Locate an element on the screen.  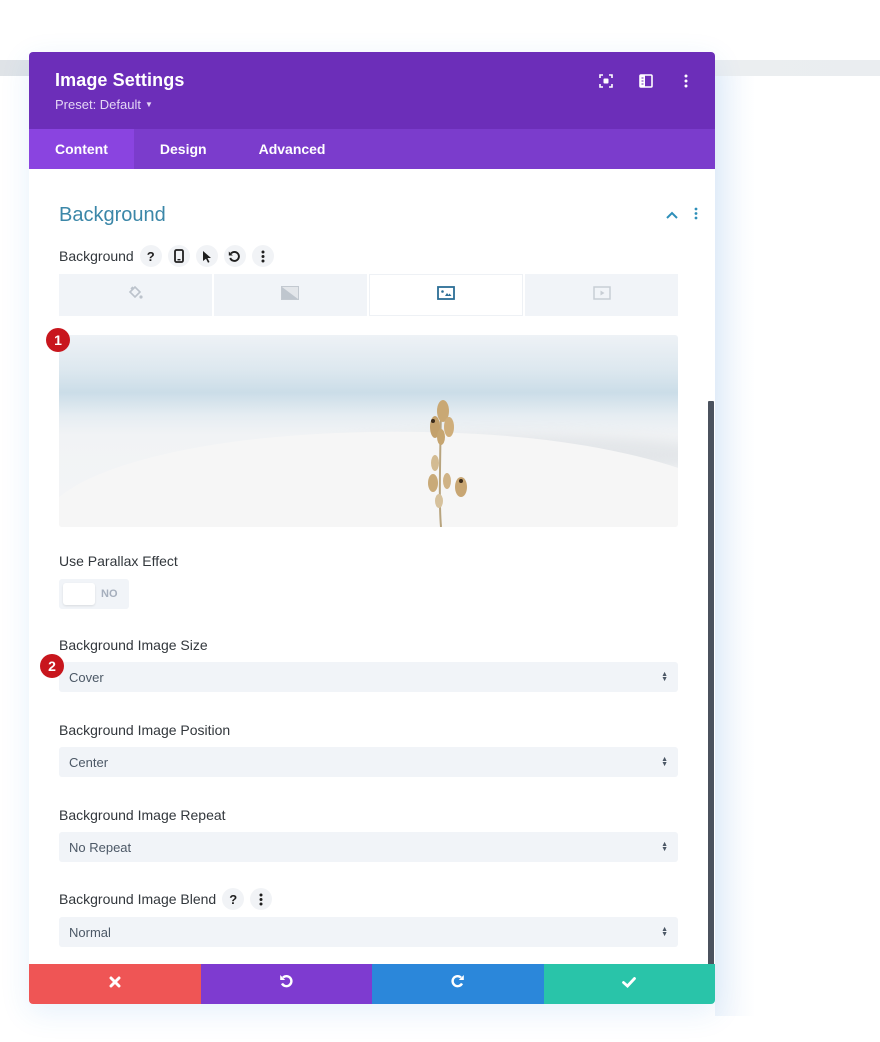
gradient-icon is located at coordinates (290, 295).